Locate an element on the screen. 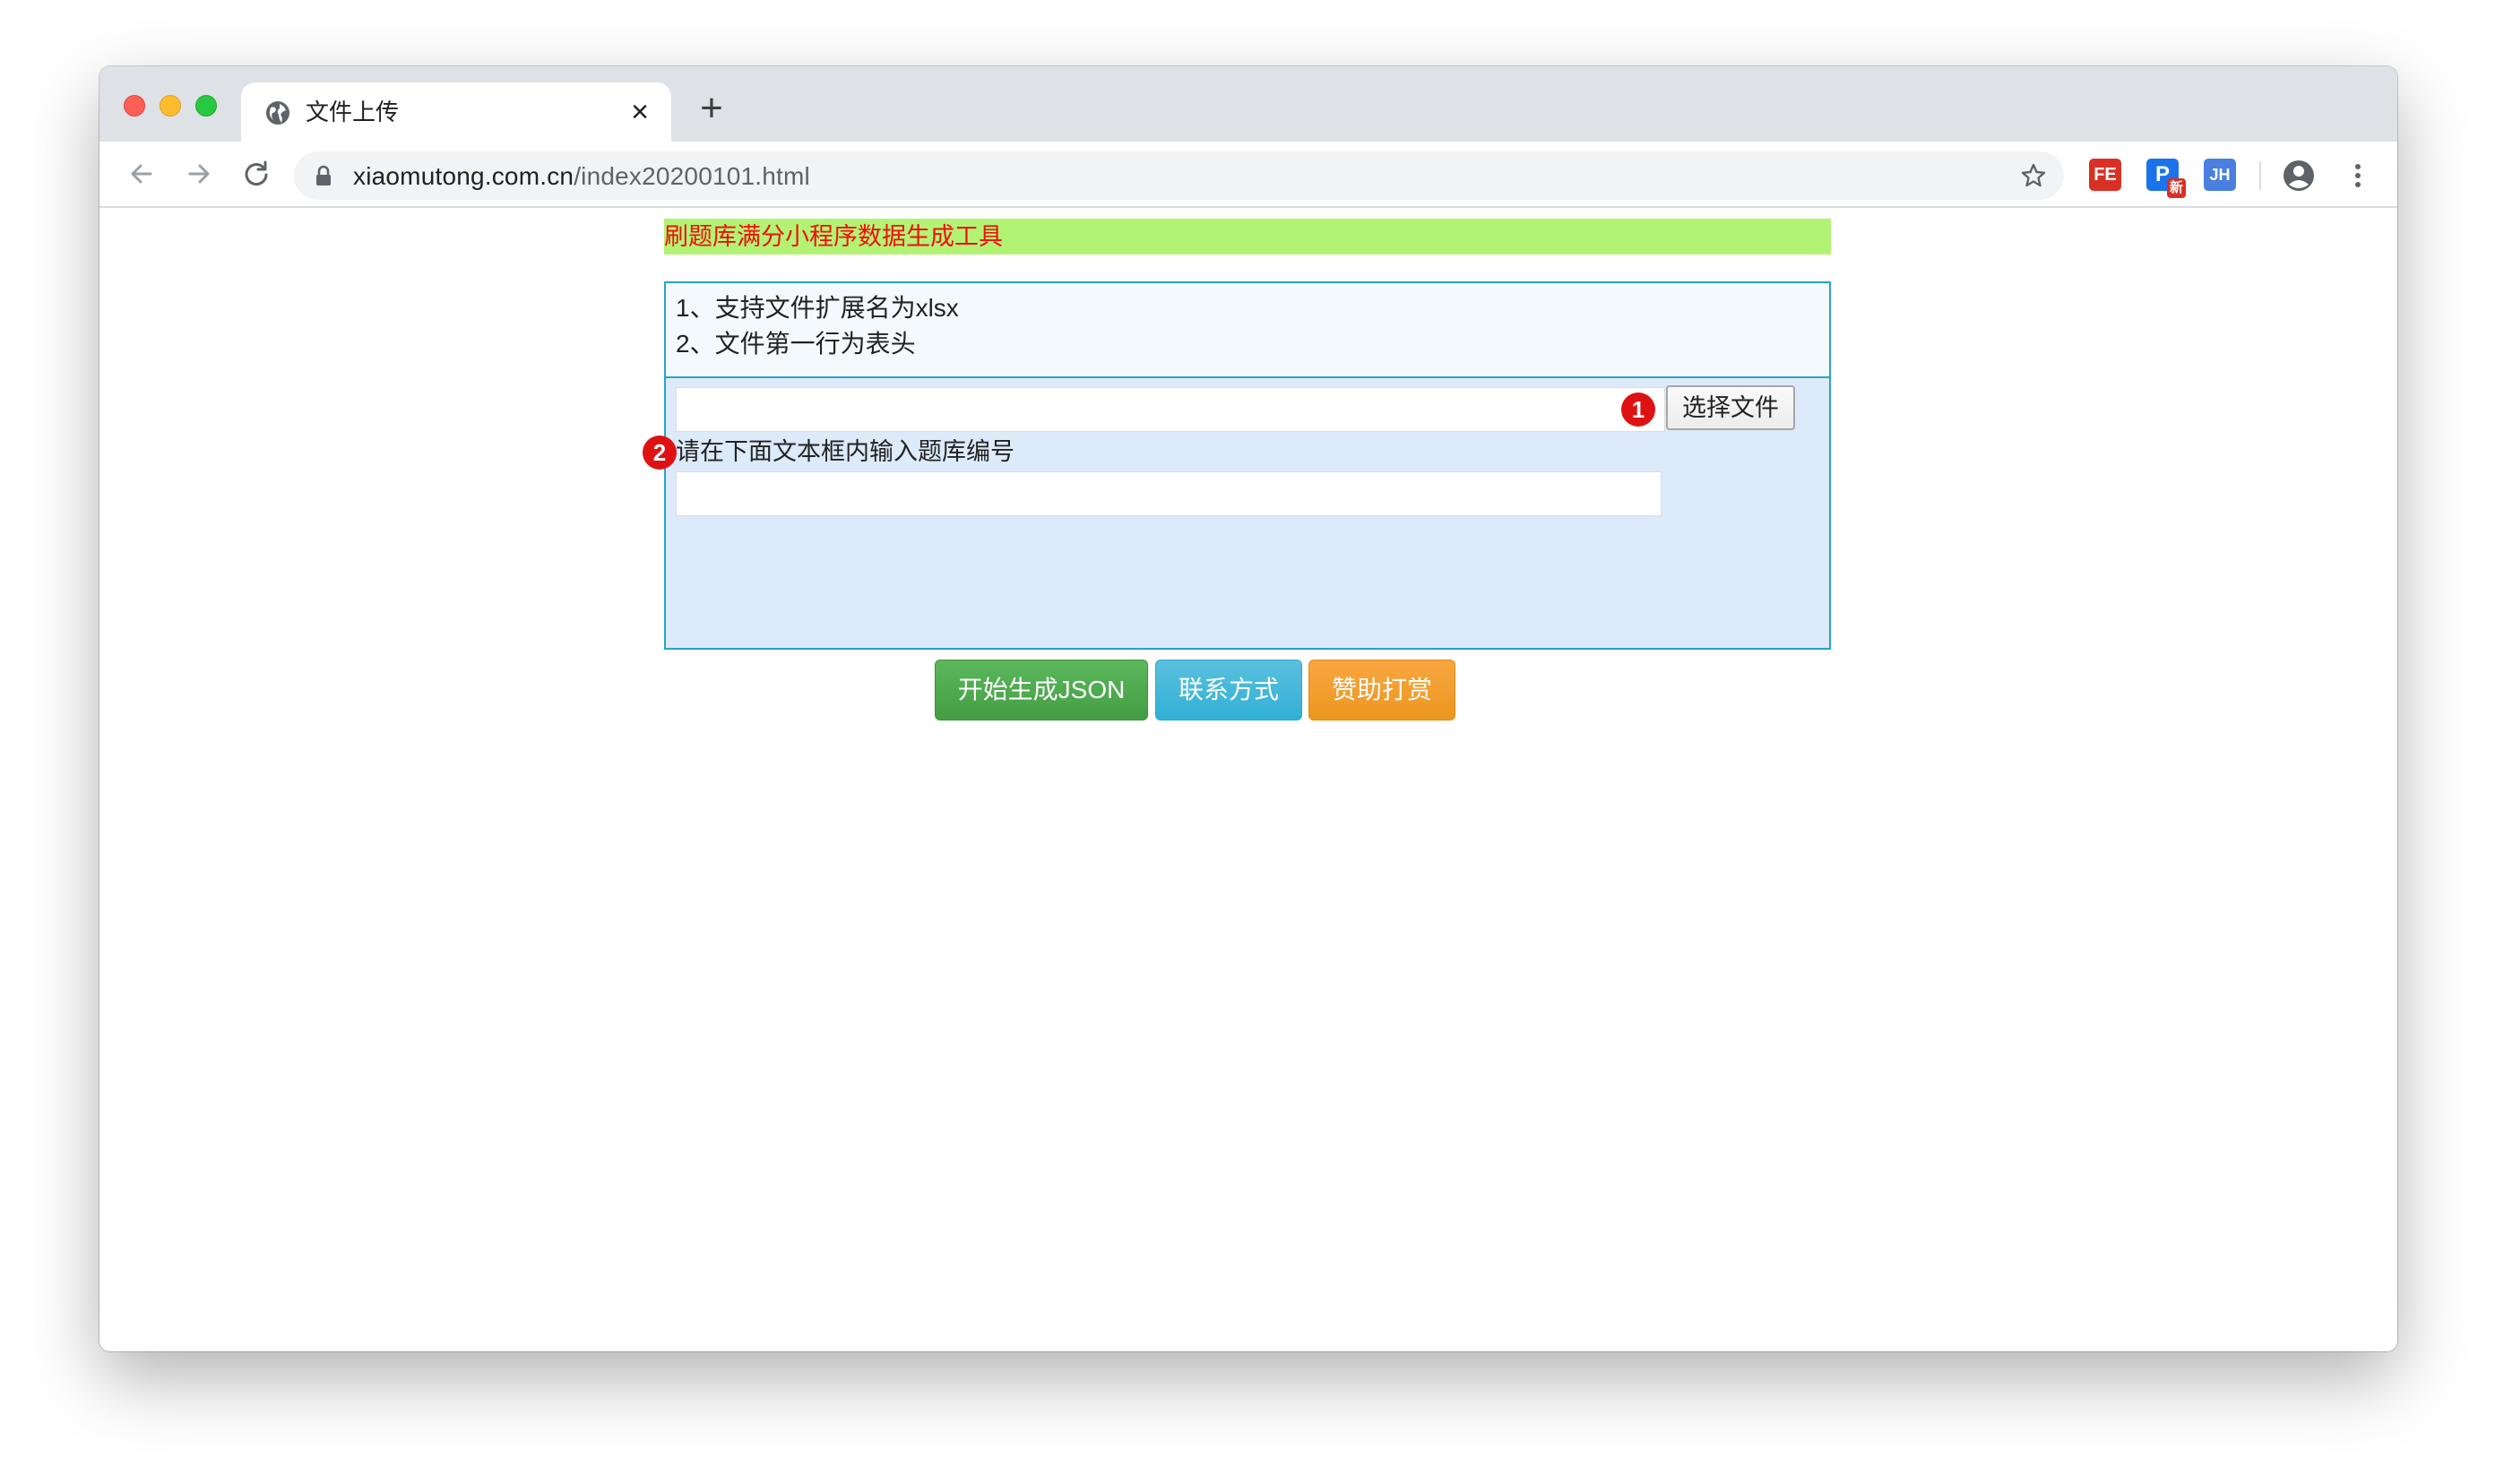 Image resolution: width=2495 pixels, height=1484 pixels. toolbar-divider is located at coordinates (2260, 175).